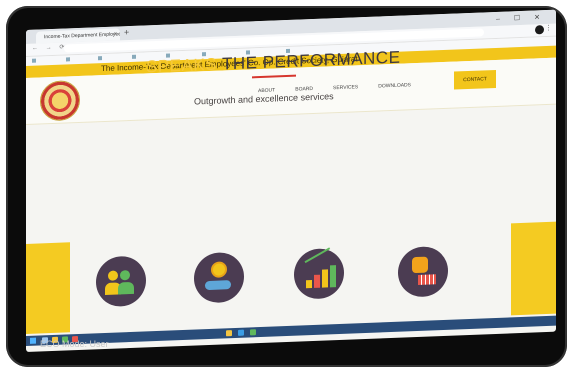  Describe the element at coordinates (74, 344) in the screenshot. I see `eco-mode-label: ECO Mode: User` at that location.